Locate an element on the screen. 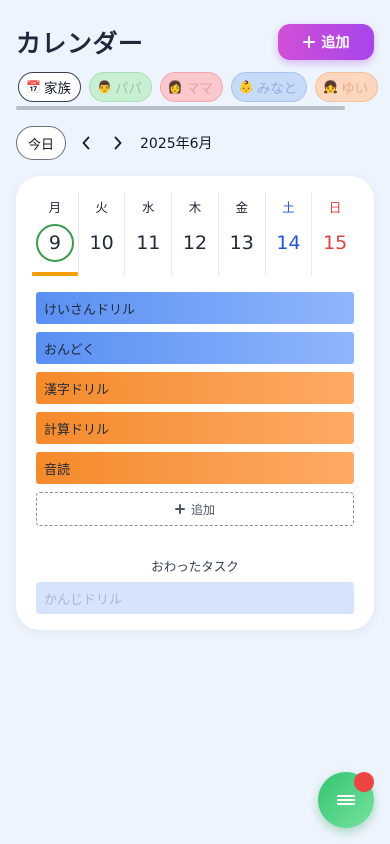 Image resolution: width=390 pixels, height=844 pixels. day-tue: 火 10 is located at coordinates (102, 234).